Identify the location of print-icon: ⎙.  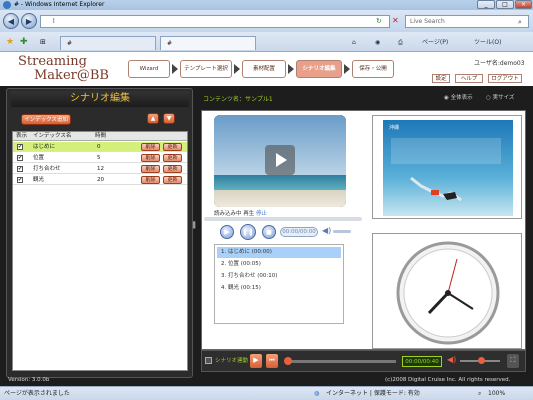
(400, 43).